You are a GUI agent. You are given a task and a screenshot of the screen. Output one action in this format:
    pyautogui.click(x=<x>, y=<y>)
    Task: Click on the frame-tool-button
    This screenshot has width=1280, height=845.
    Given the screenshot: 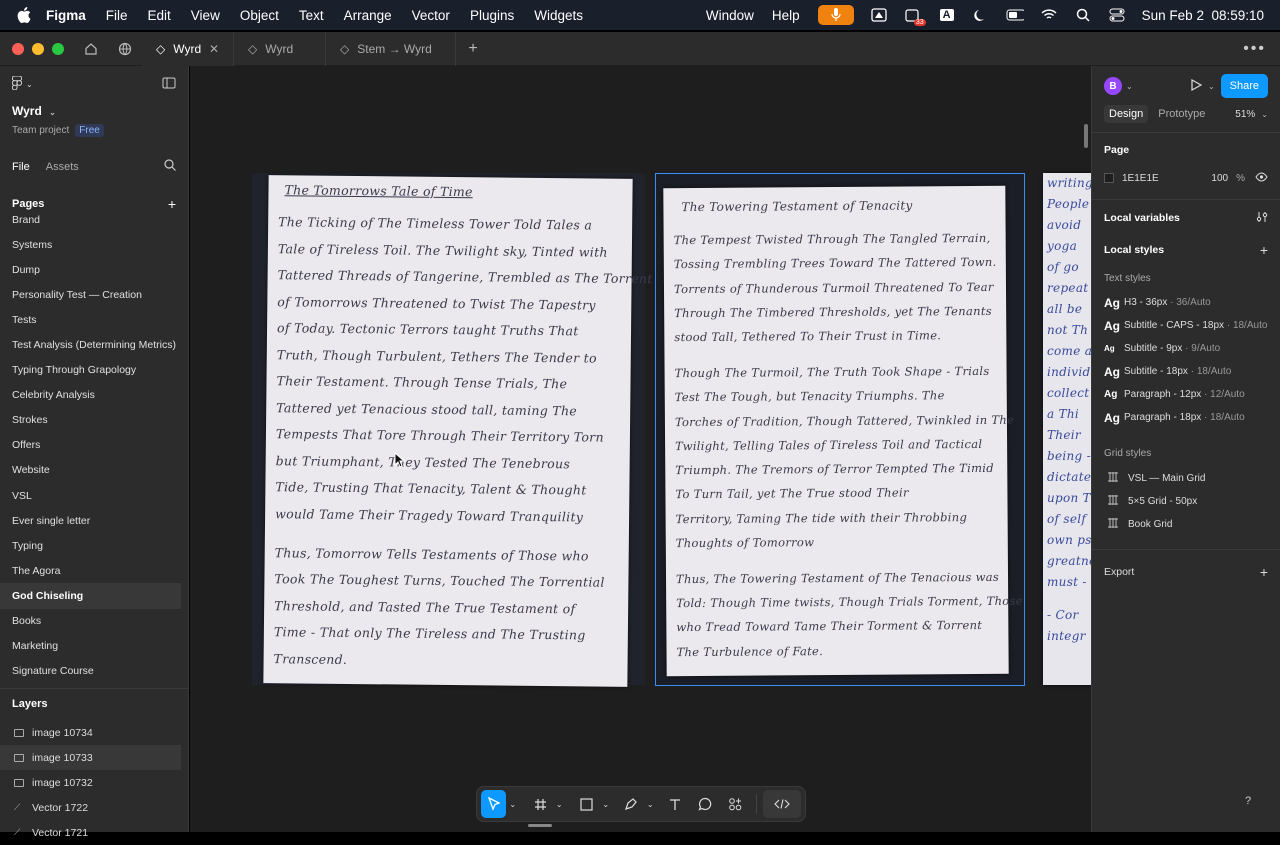 What is the action you would take?
    pyautogui.click(x=540, y=804)
    